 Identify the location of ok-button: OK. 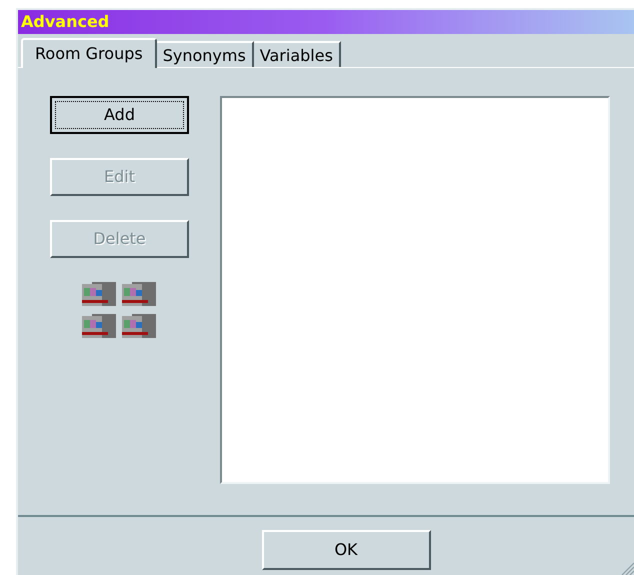
(346, 550).